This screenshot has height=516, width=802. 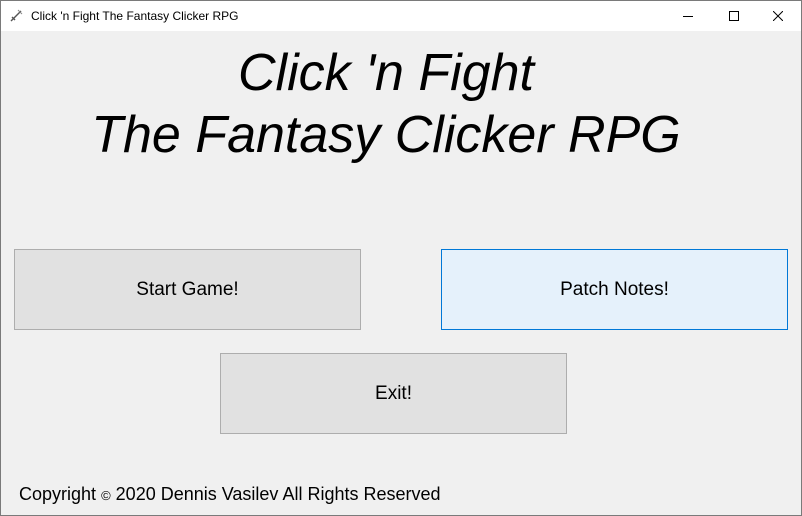 I want to click on copyright-prefix: Copyright, so click(x=58, y=494).